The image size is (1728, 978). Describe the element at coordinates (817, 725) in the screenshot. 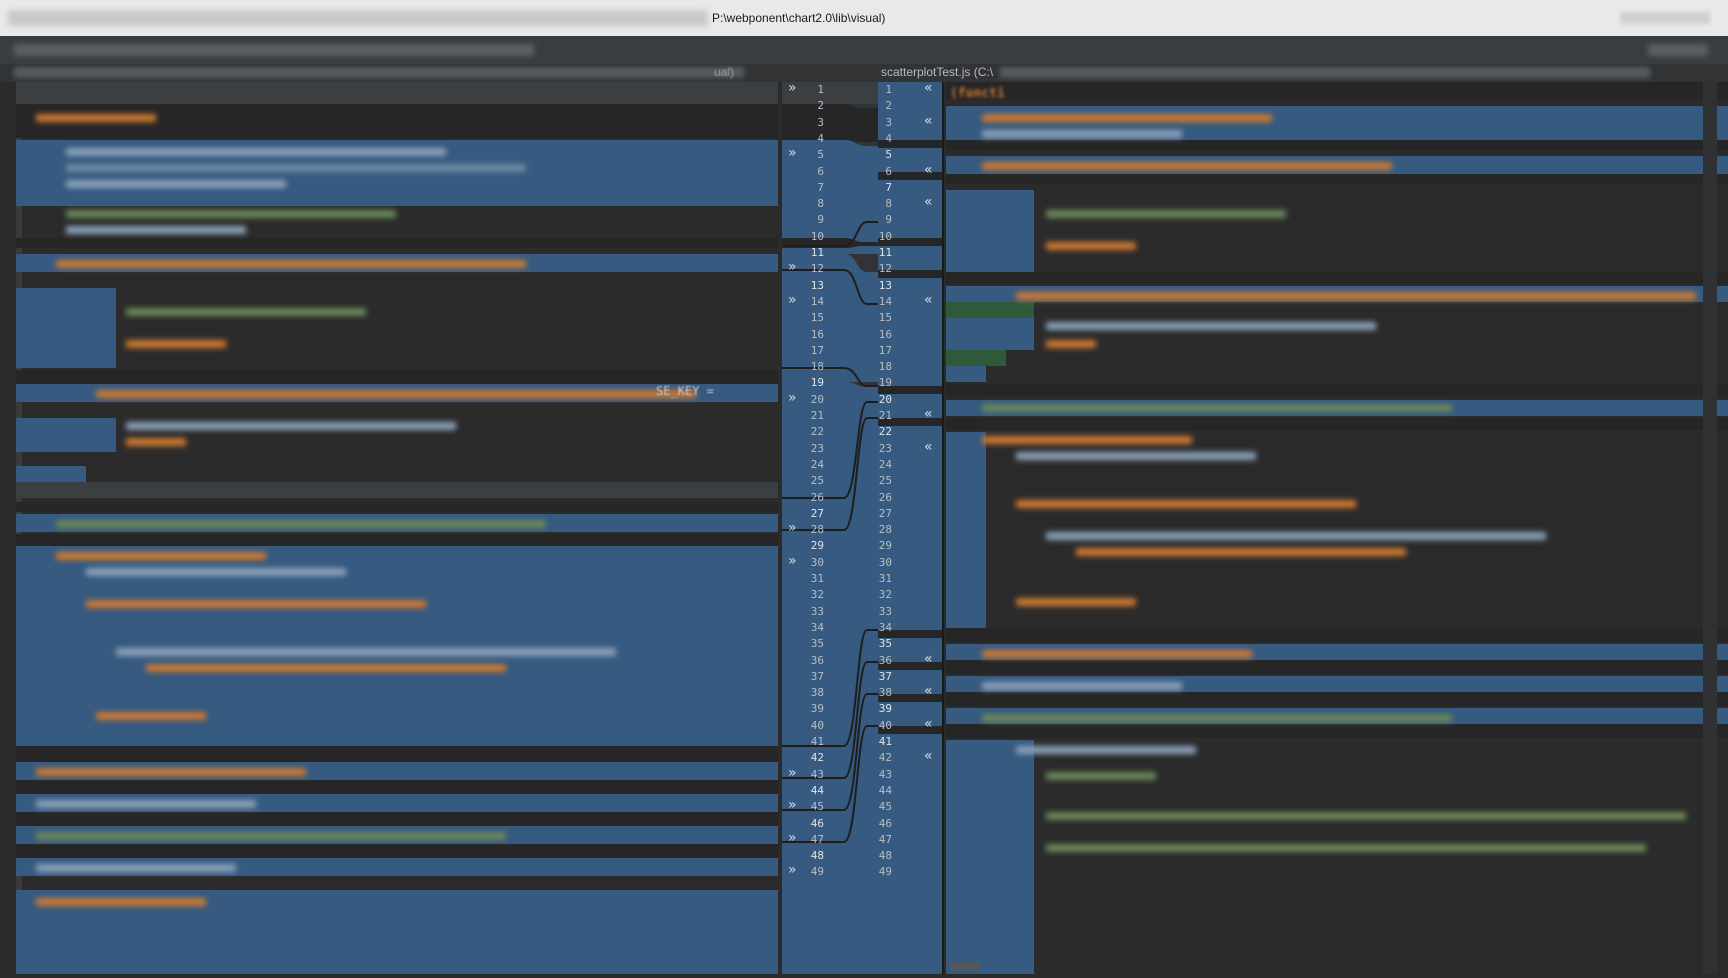

I see `left-line-number: 40` at that location.